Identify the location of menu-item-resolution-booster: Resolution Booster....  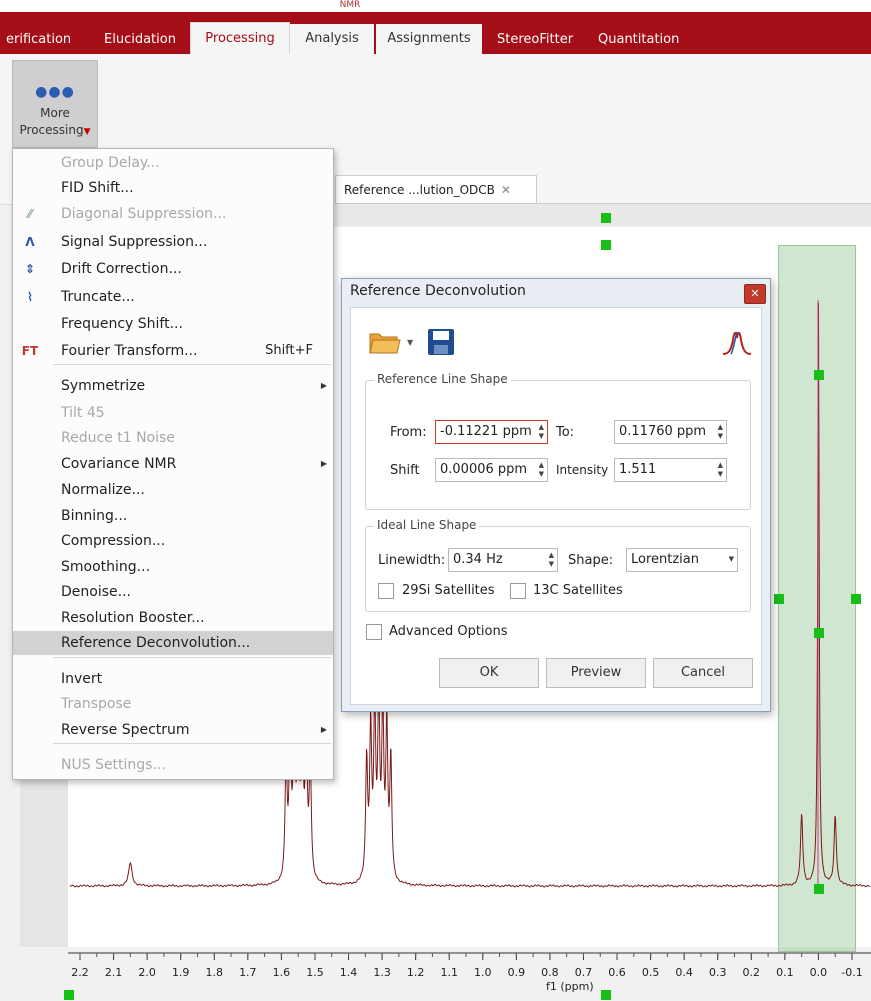
(173, 618).